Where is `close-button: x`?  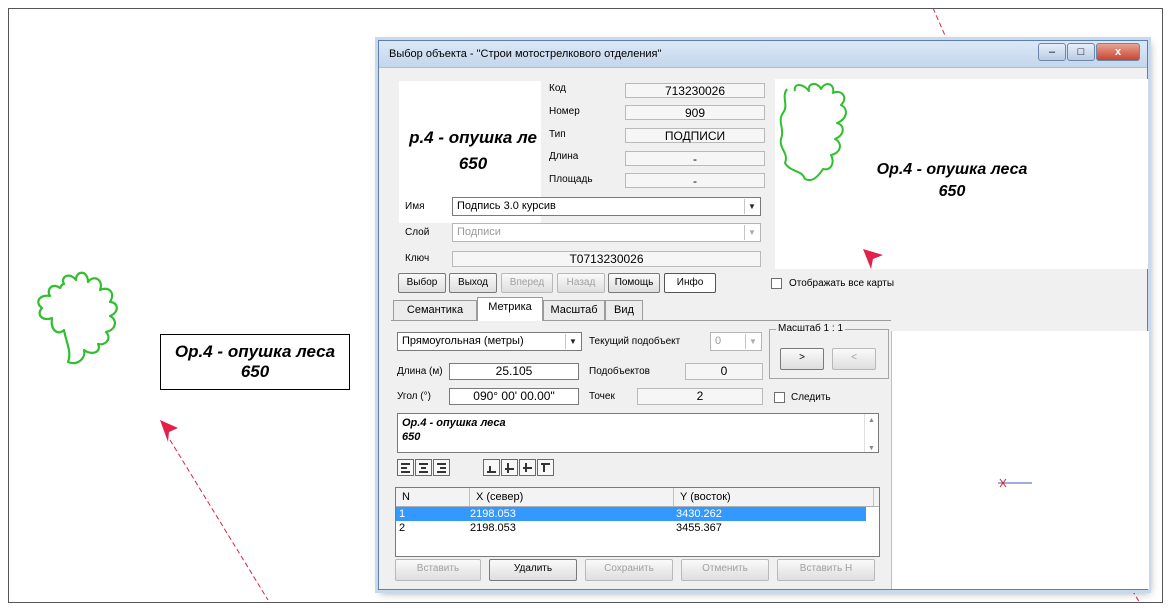 close-button: x is located at coordinates (1118, 52).